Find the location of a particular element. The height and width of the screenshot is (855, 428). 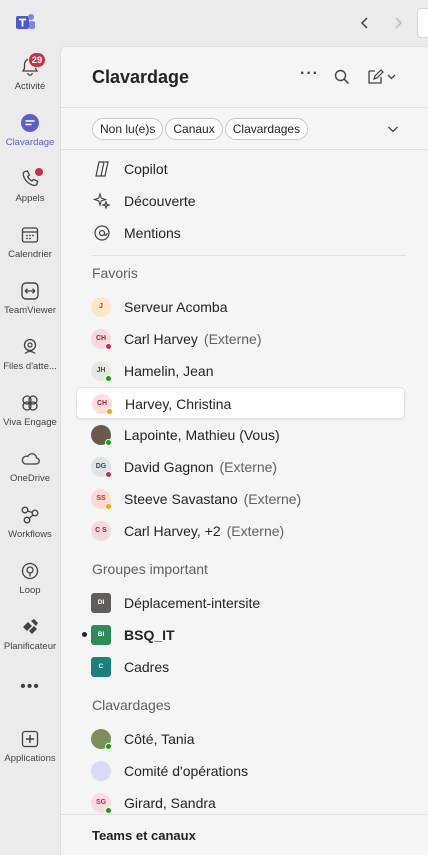

rail-item-planner: Planificateur is located at coordinates (30, 642).